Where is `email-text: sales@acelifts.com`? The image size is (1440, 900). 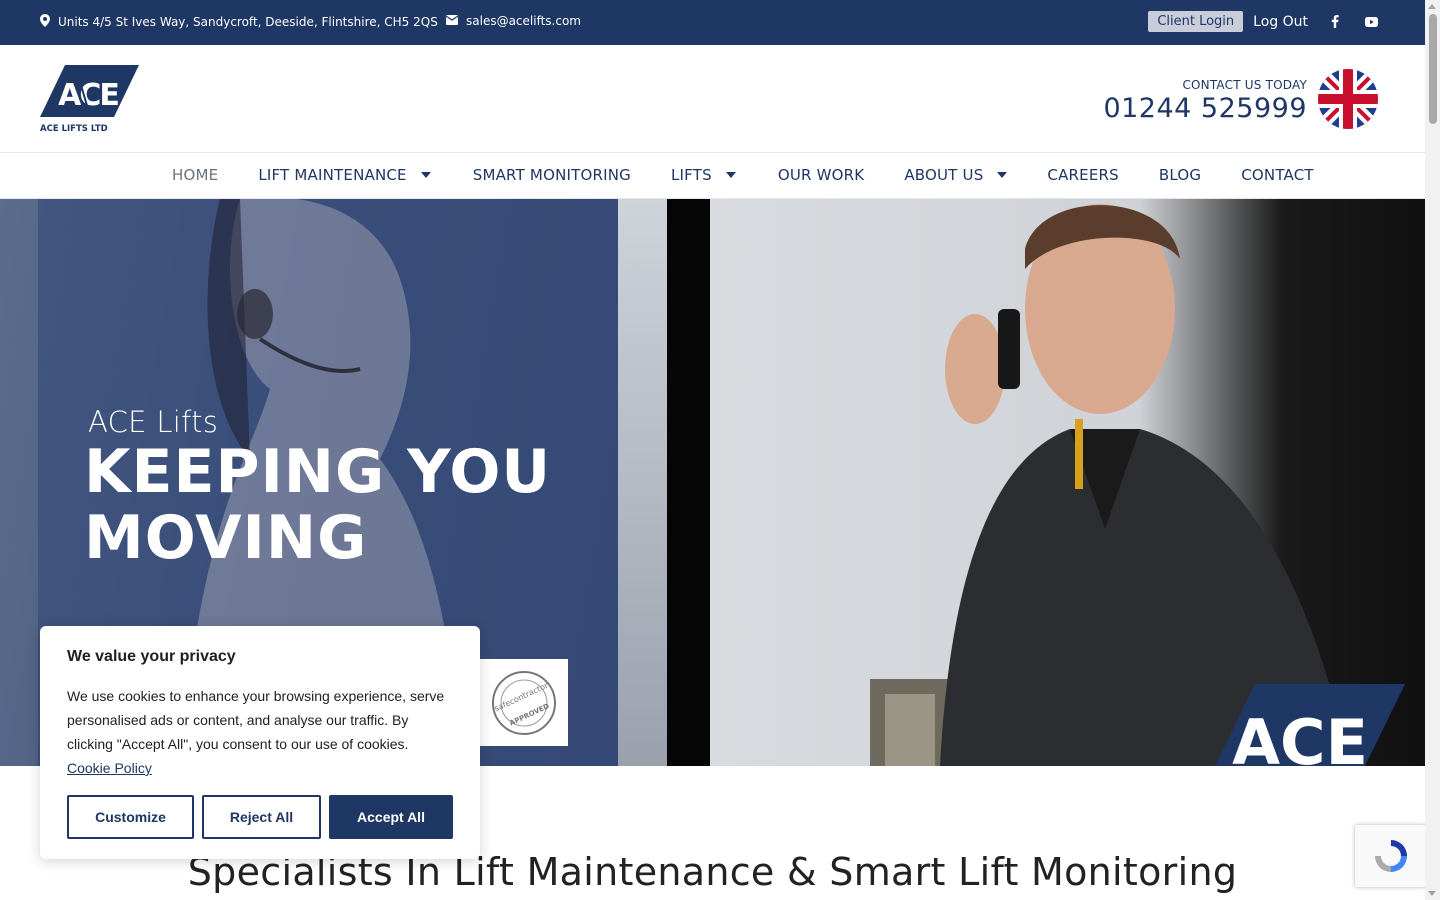
email-text: sales@acelifts.com is located at coordinates (523, 21).